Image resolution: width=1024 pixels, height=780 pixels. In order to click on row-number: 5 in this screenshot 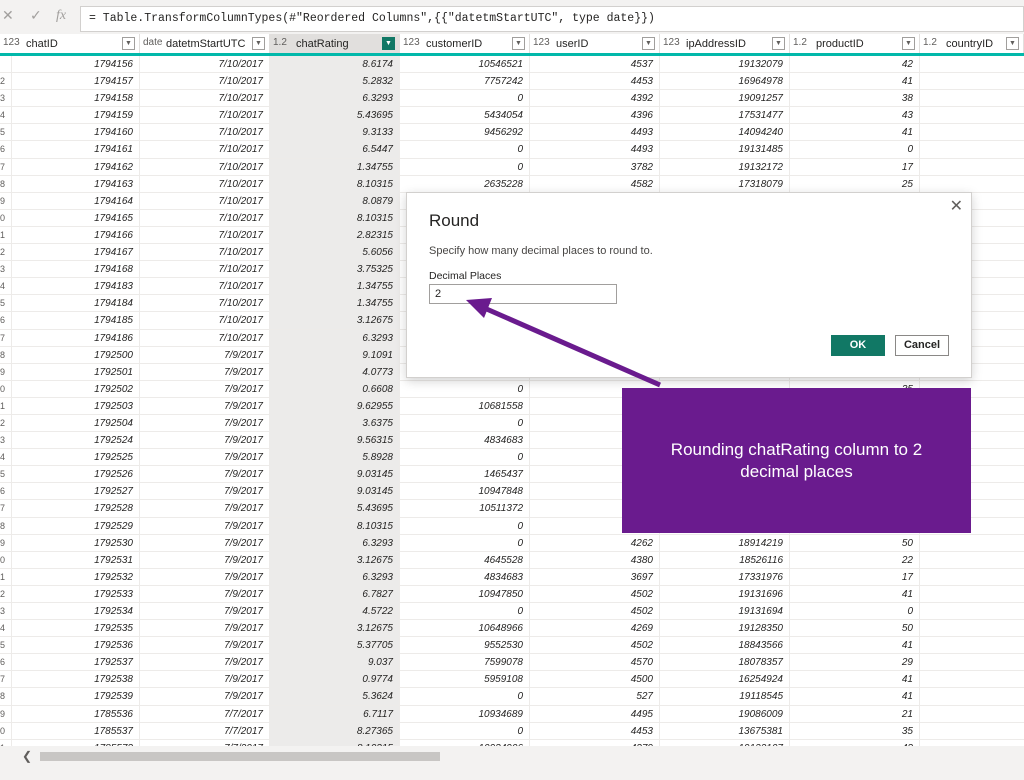, I will do `click(6, 475)`.